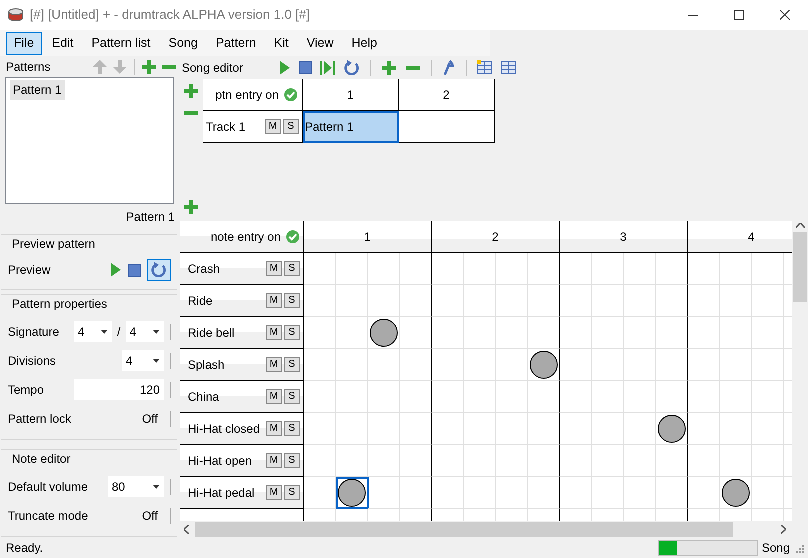 The image size is (808, 558). I want to click on instrument-name: Ride bell, so click(211, 333).